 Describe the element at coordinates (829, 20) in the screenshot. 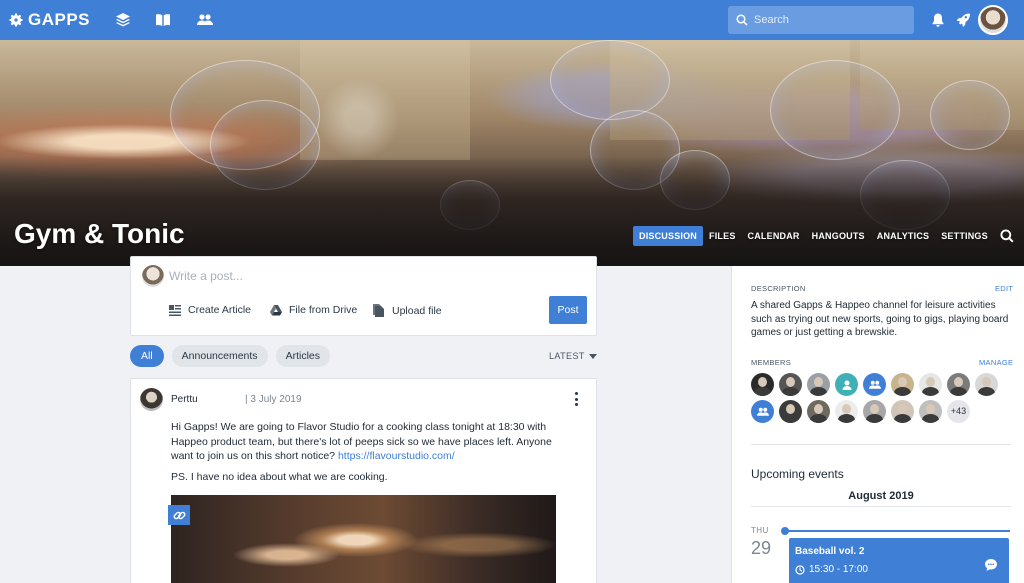

I see `search-input` at that location.